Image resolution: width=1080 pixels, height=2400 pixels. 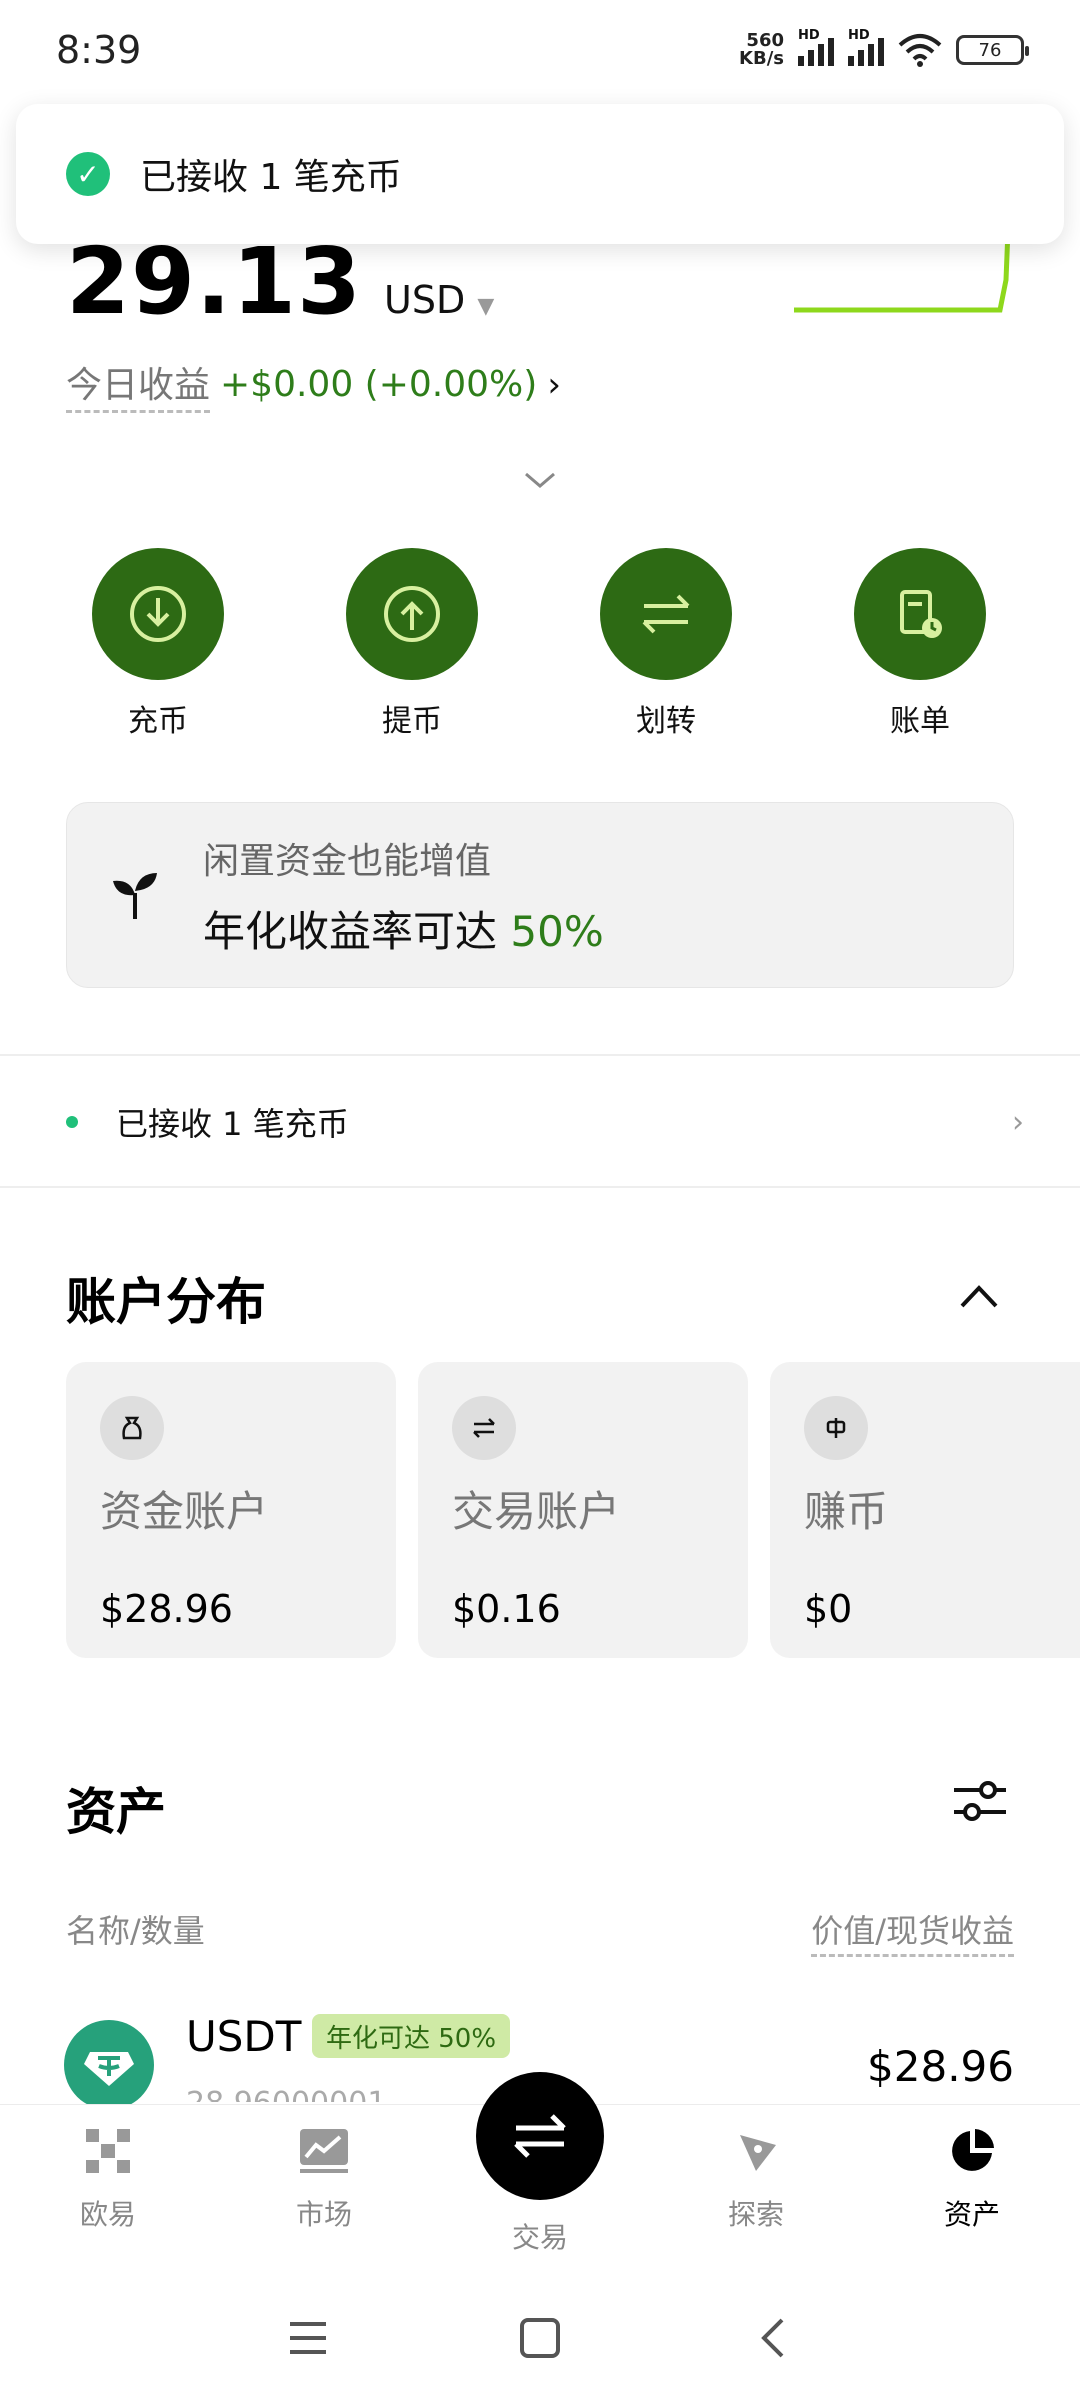 I want to click on asset-name: USDT, so click(x=243, y=2036).